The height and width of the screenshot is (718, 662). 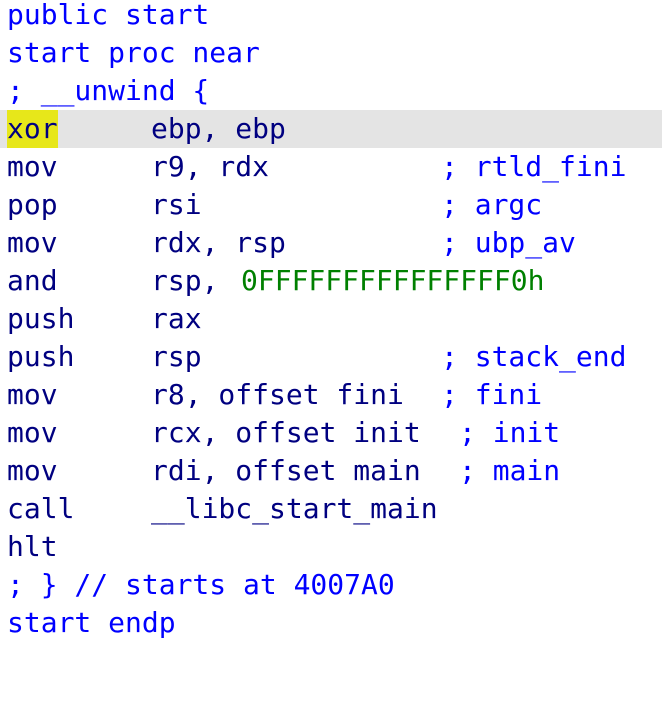 I want to click on instruction-line: and rsp, 0FFFFFFFFFFFFFFF0h, so click(x=331, y=281).